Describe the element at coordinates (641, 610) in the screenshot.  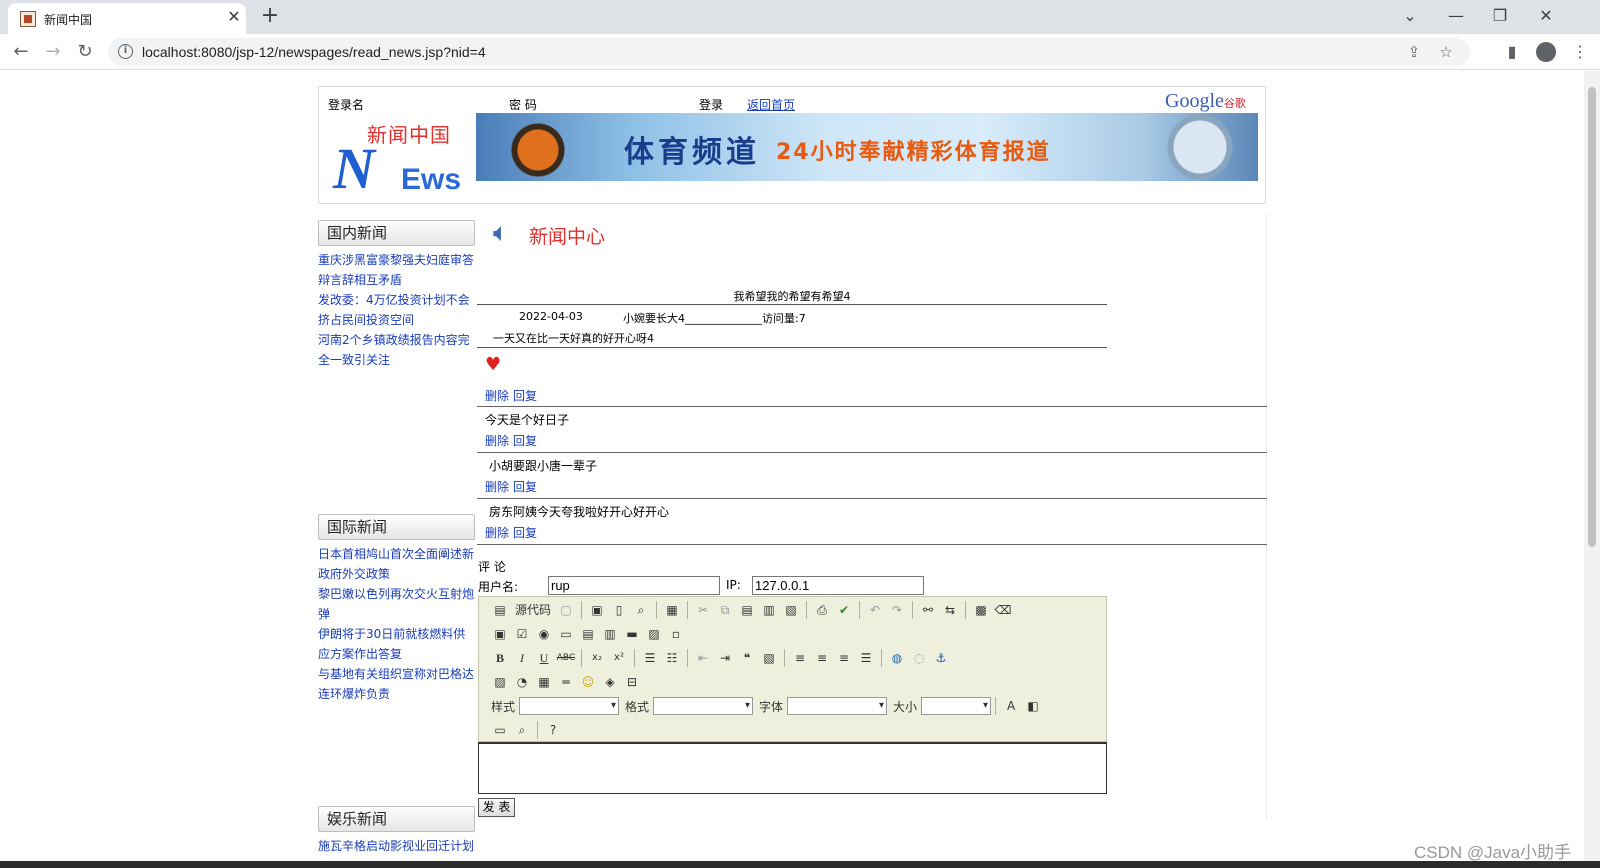
I see `preview-icon: ⌕` at that location.